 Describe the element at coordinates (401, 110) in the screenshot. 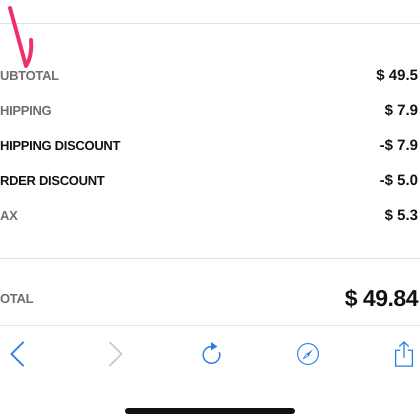

I see `summary-amount: $ 7.9` at that location.